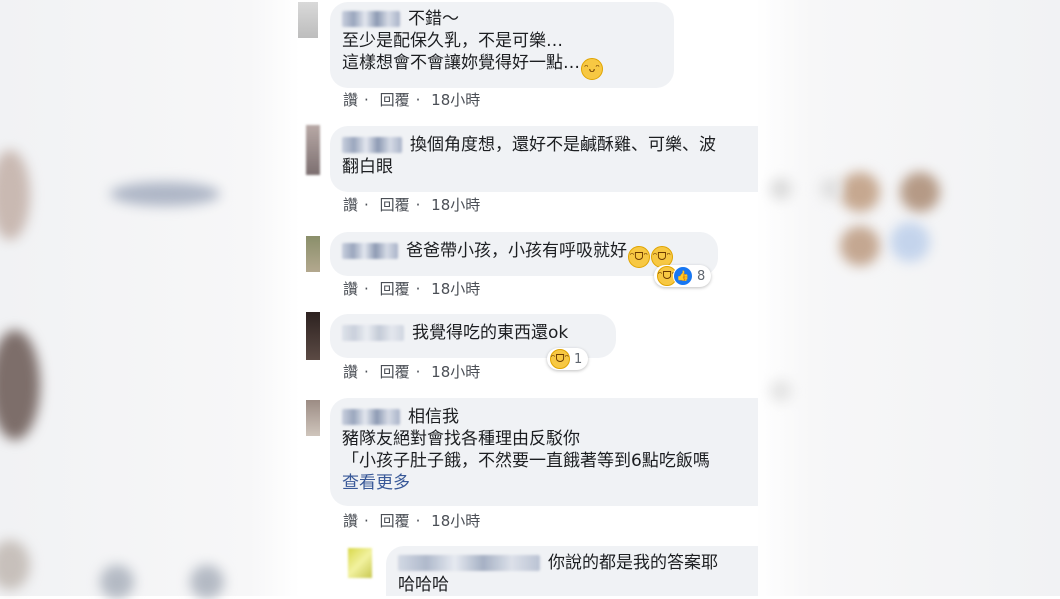  I want to click on reaction-summary: ᵔᗜᵔ 👍 8, so click(683, 276).